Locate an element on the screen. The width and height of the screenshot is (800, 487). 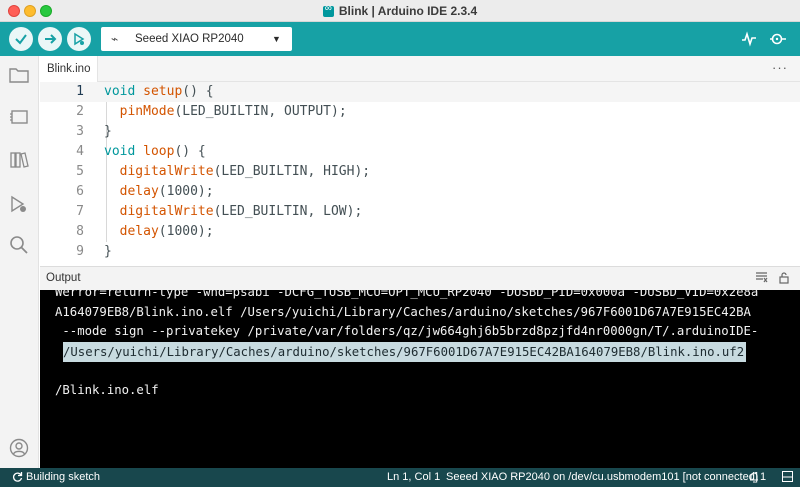
debug-panel-button is located at coordinates (19, 204).